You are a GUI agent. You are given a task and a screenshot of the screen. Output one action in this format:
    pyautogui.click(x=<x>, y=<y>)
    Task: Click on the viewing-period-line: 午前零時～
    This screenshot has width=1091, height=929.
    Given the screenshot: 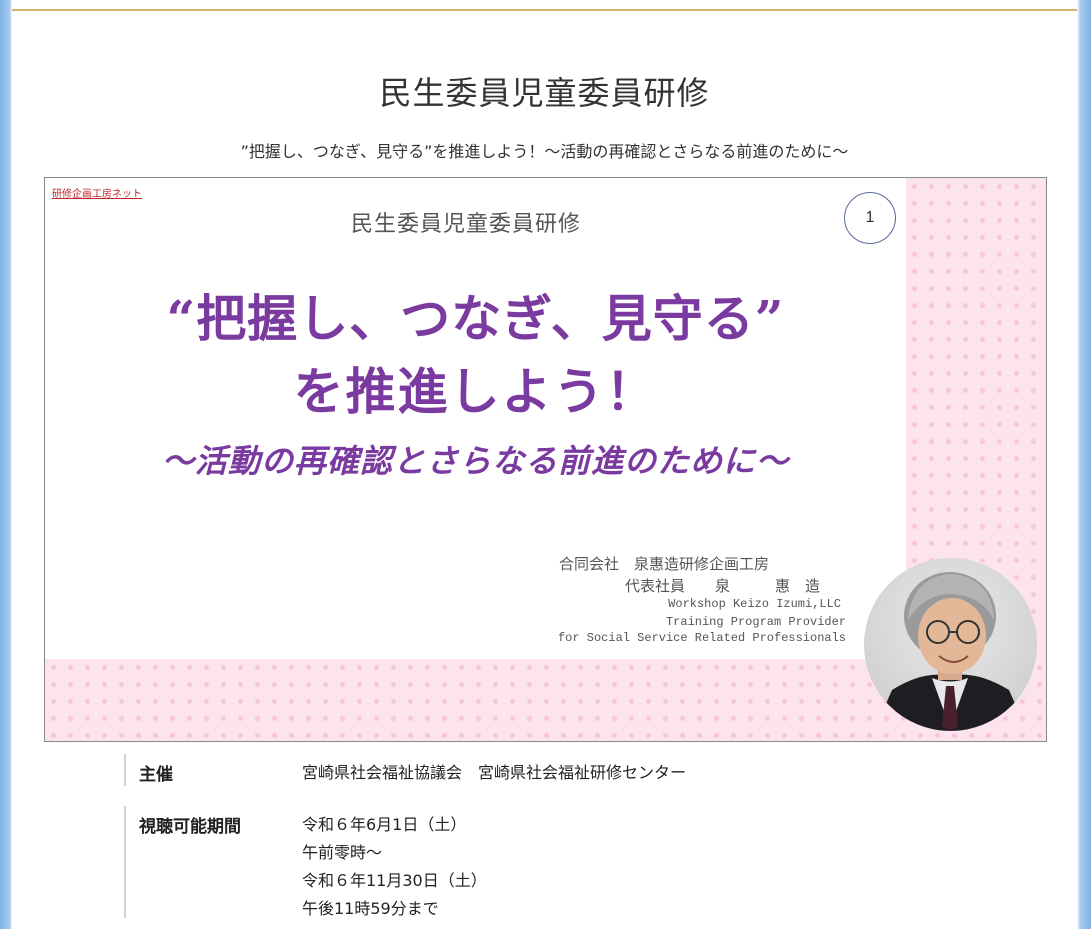 What is the action you would take?
    pyautogui.click(x=342, y=852)
    